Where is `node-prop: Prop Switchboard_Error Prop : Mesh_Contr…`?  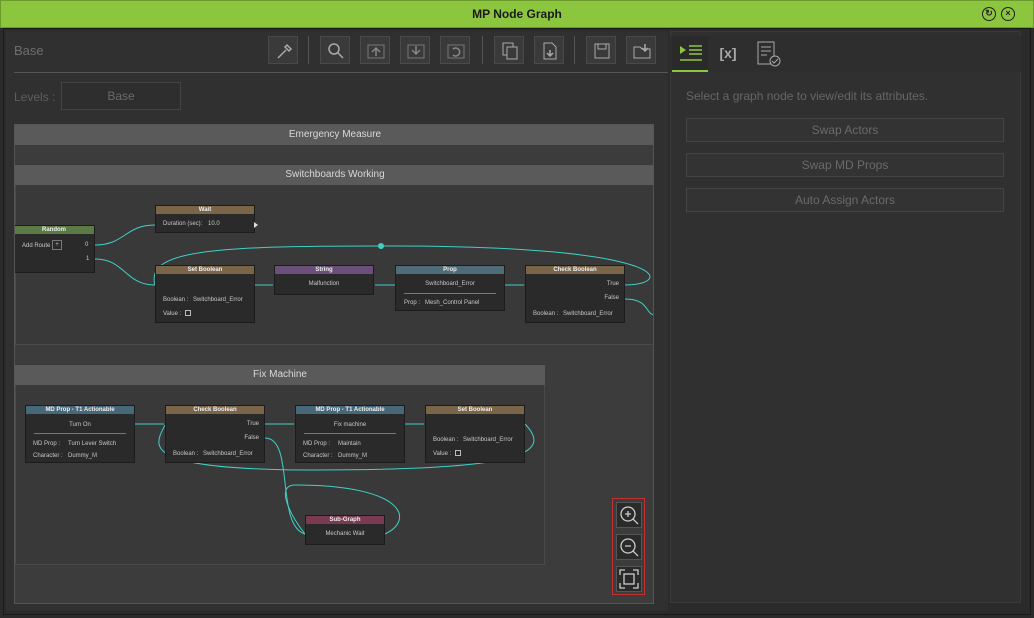 node-prop: Prop Switchboard_Error Prop : Mesh_Contr… is located at coordinates (450, 288).